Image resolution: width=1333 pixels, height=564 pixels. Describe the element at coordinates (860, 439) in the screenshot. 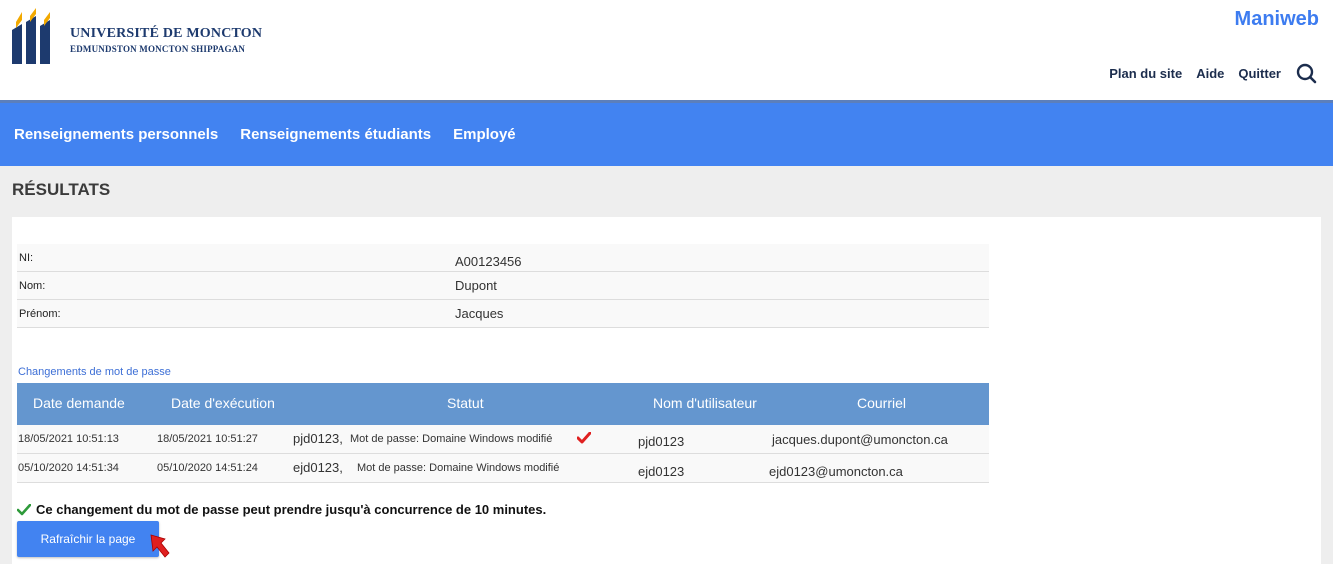

I see `cell-email: jacques.dupont@umoncton.ca` at that location.